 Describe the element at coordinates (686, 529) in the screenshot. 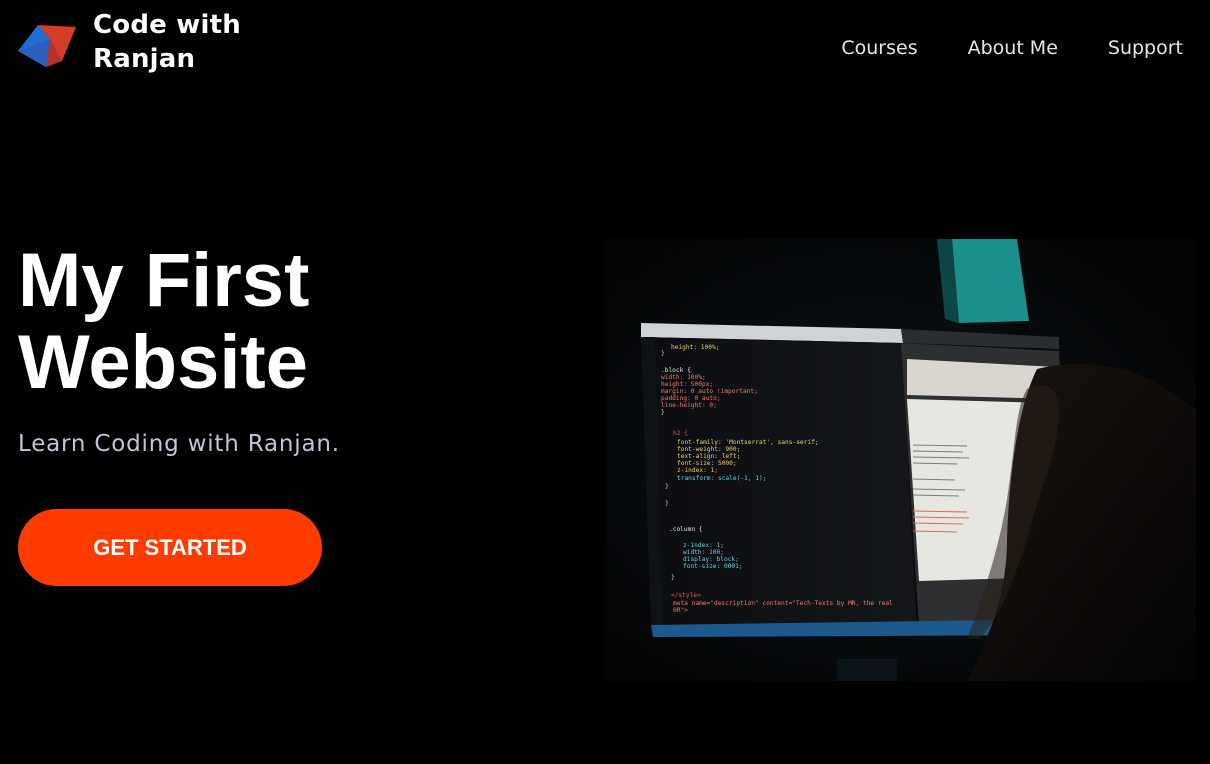

I see `svg-text: .column {` at that location.